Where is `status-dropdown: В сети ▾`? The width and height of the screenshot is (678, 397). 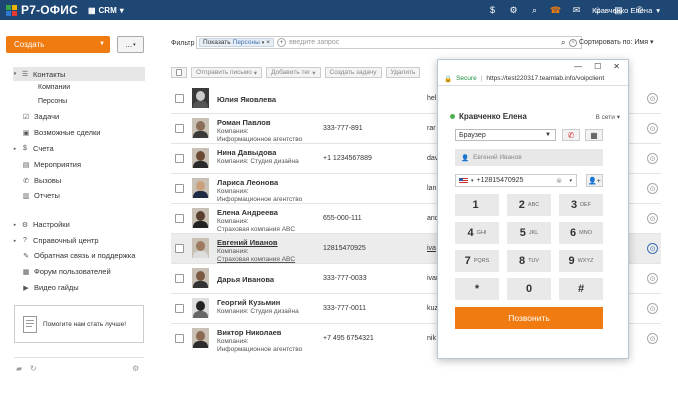 status-dropdown: В сети ▾ is located at coordinates (608, 117).